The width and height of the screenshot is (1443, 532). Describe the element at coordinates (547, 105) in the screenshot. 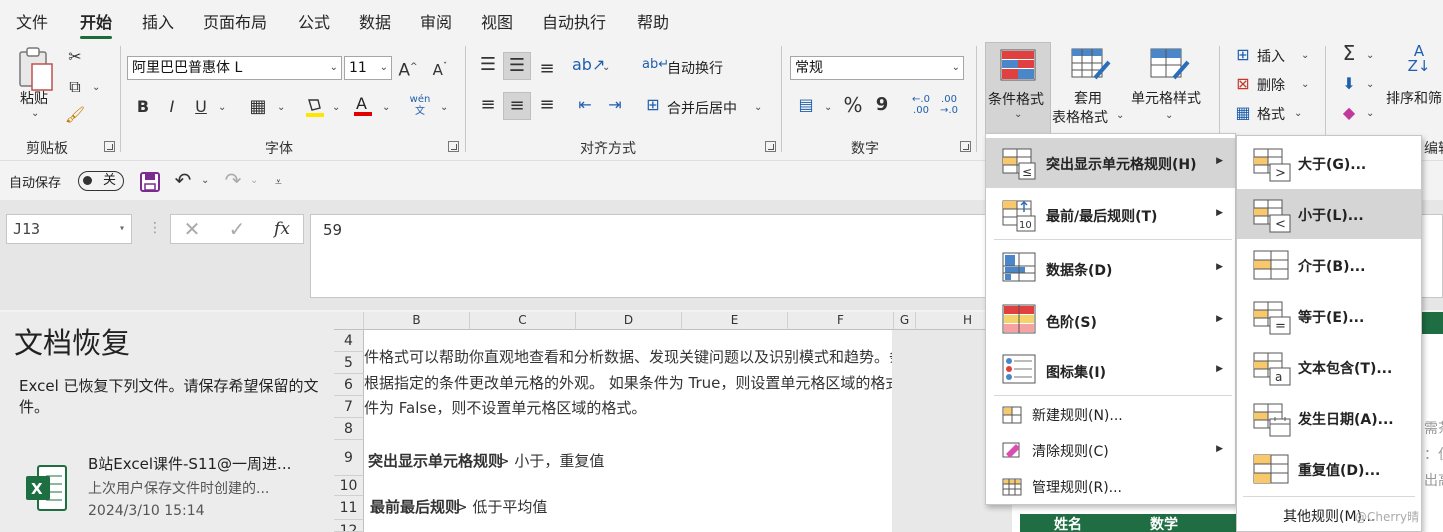

I see `align-right-icon: ≡` at that location.